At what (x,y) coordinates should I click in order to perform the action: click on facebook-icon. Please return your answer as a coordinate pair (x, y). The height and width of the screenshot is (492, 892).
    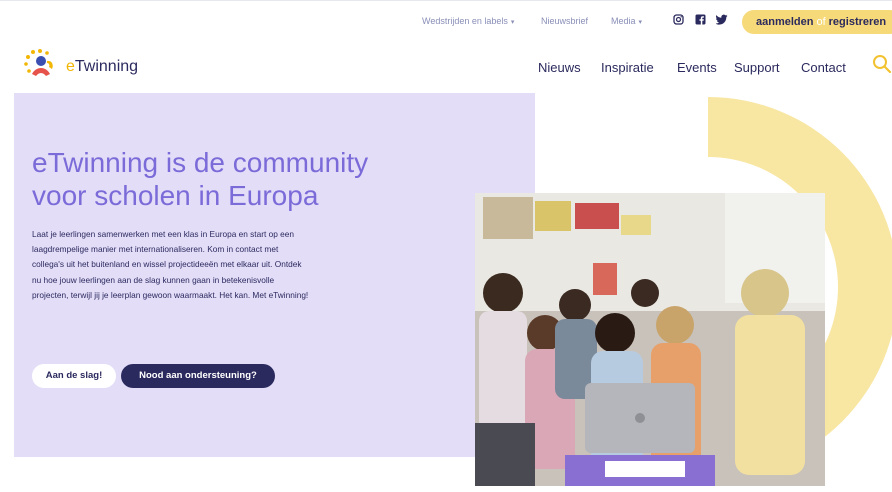
    Looking at the image, I should click on (700, 21).